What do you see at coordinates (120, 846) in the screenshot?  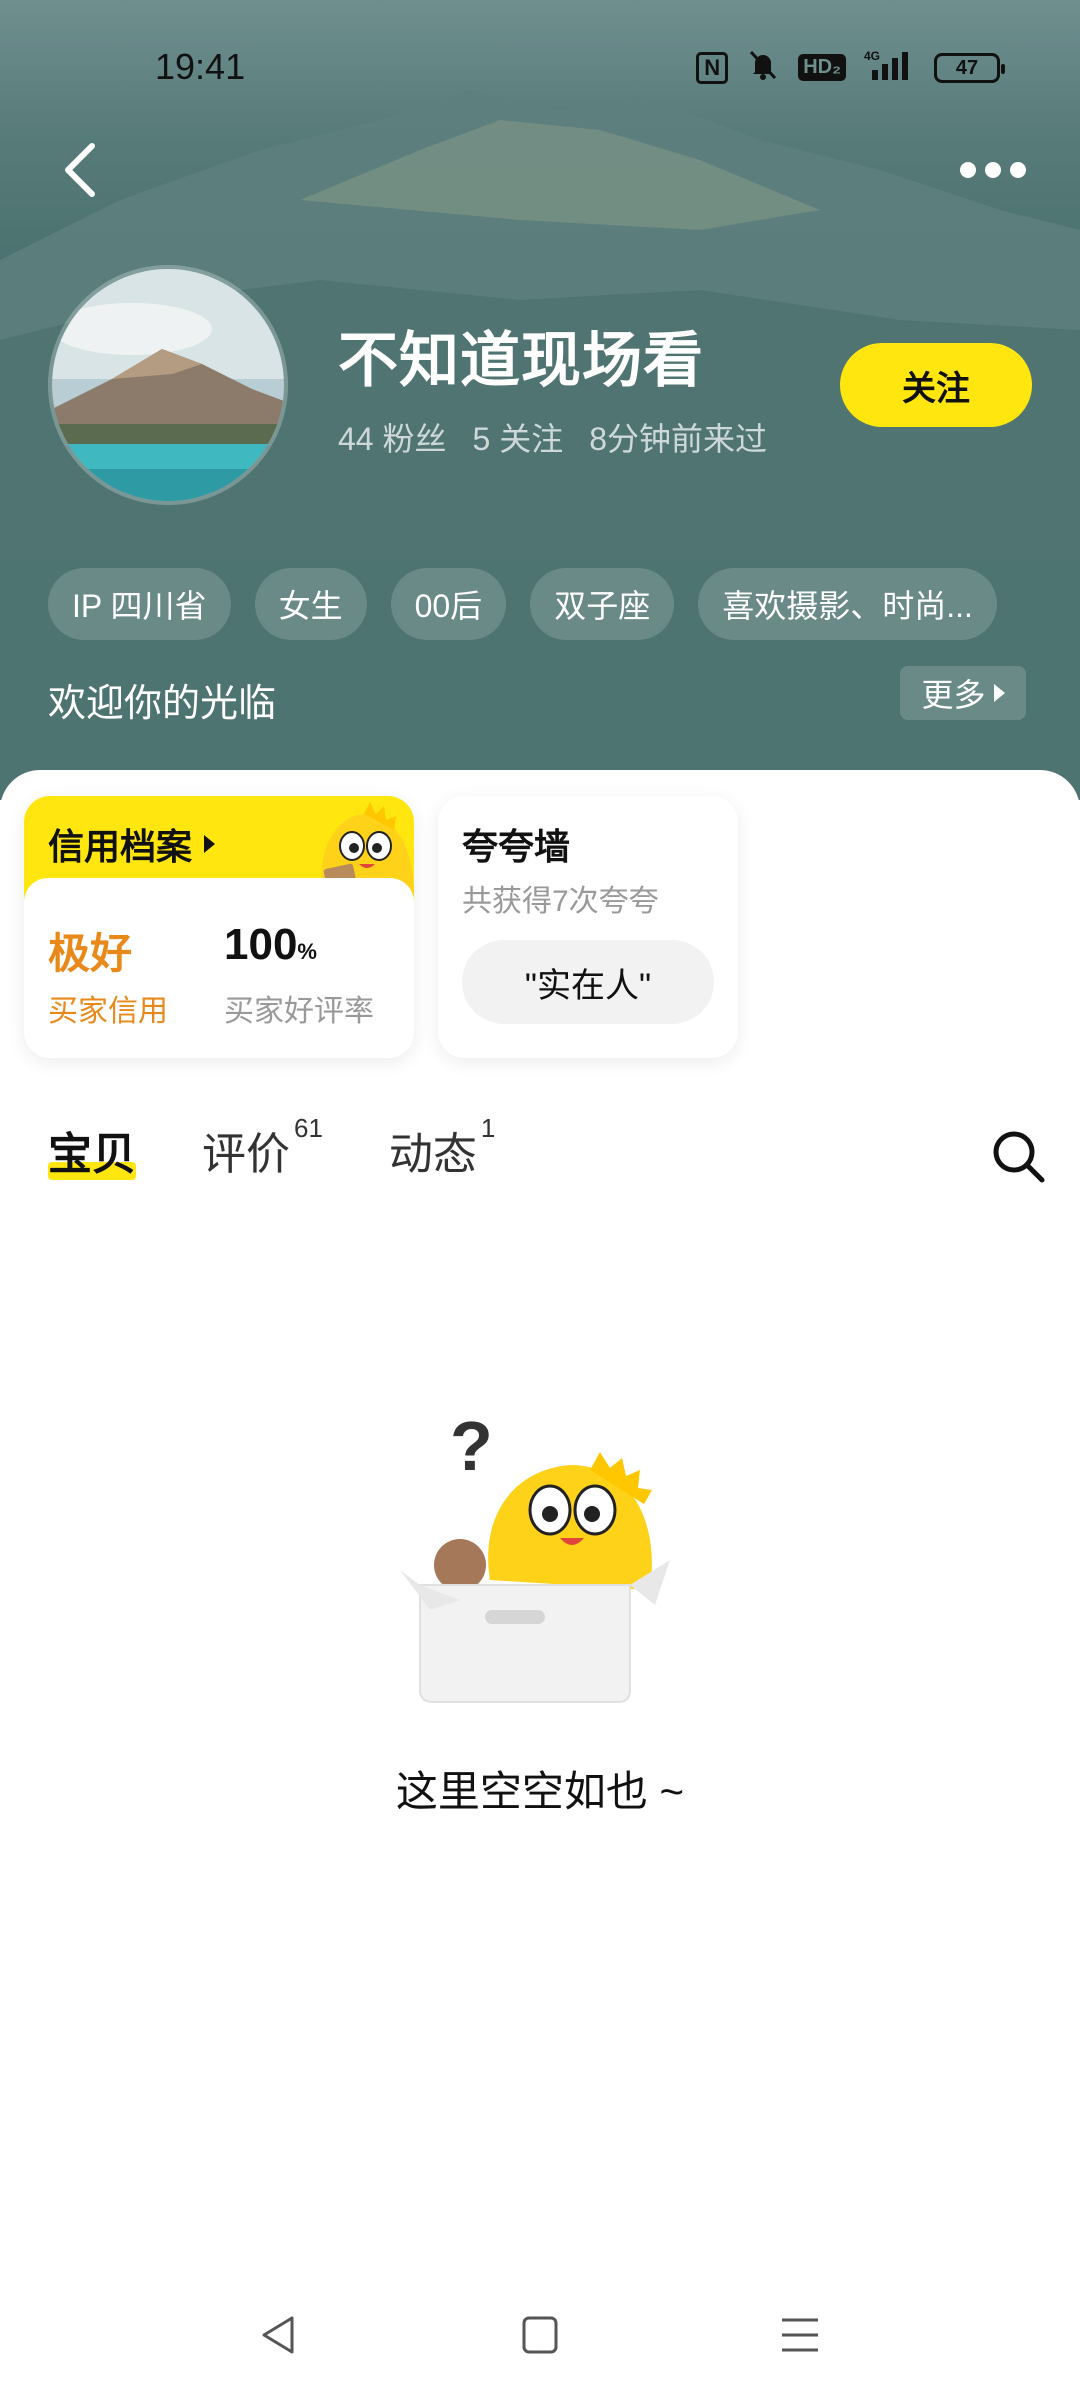 I see `credit-card-title-label: 信用档案` at bounding box center [120, 846].